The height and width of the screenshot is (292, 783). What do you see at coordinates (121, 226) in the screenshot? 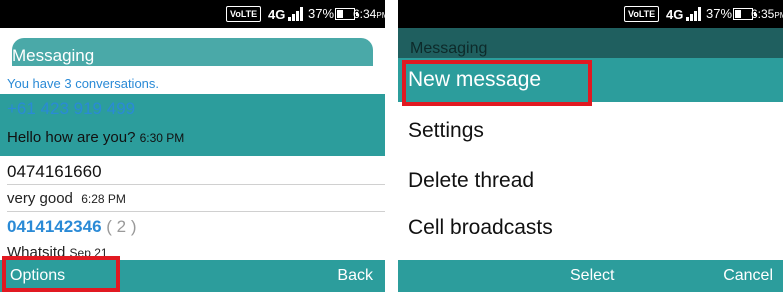
I see `unread-count: ( 2 )` at bounding box center [121, 226].